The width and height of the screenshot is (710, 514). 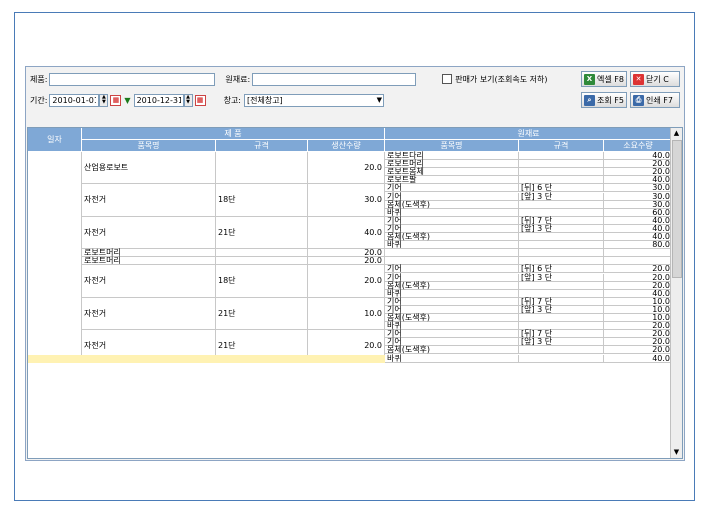 I want to click on sales-view-label: 판매가 보기(조회속도 저하), so click(x=501, y=79).